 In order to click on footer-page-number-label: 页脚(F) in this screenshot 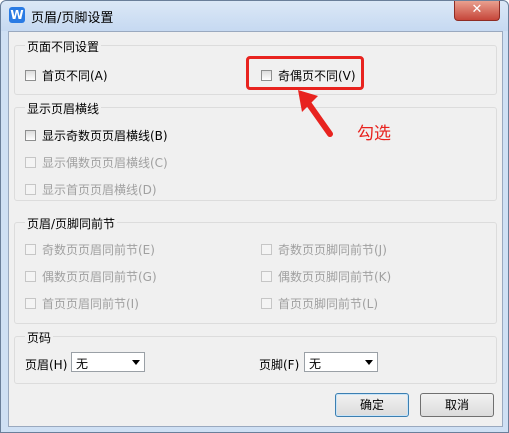, I will do `click(279, 365)`.